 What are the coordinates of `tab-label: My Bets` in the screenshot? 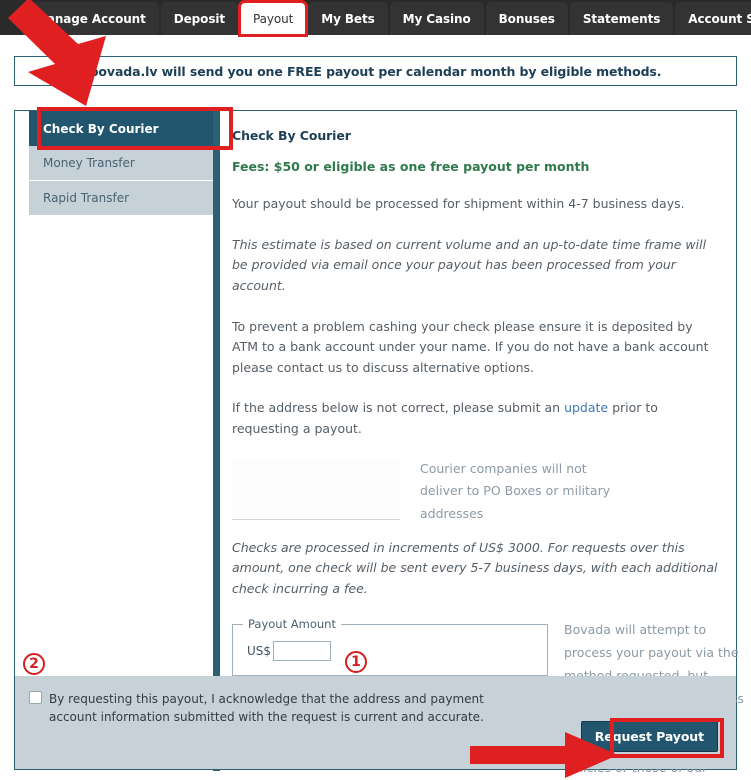 It's located at (348, 18).